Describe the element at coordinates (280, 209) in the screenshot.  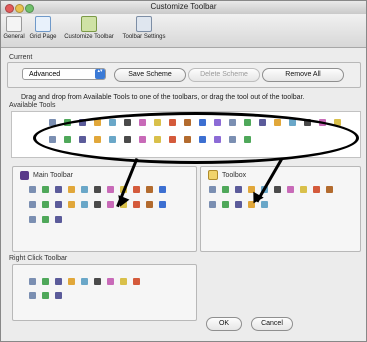
I see `toolbox-box: Toolbox` at that location.